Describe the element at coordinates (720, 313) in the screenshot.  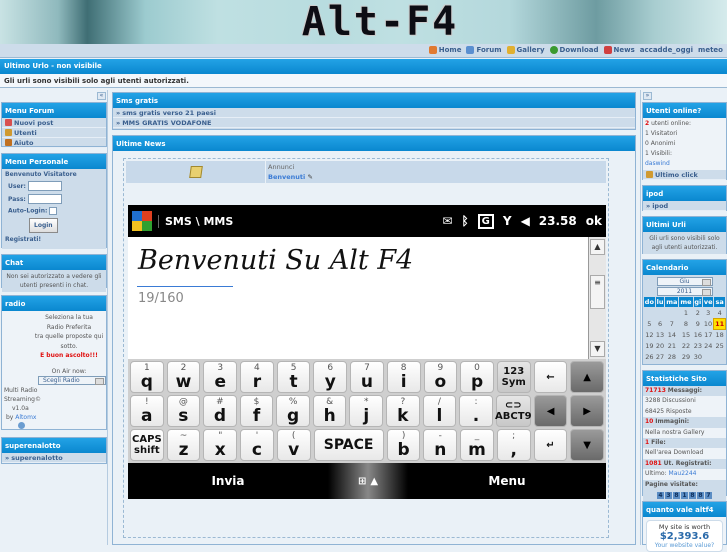
I see `calendar-day: 4` at that location.